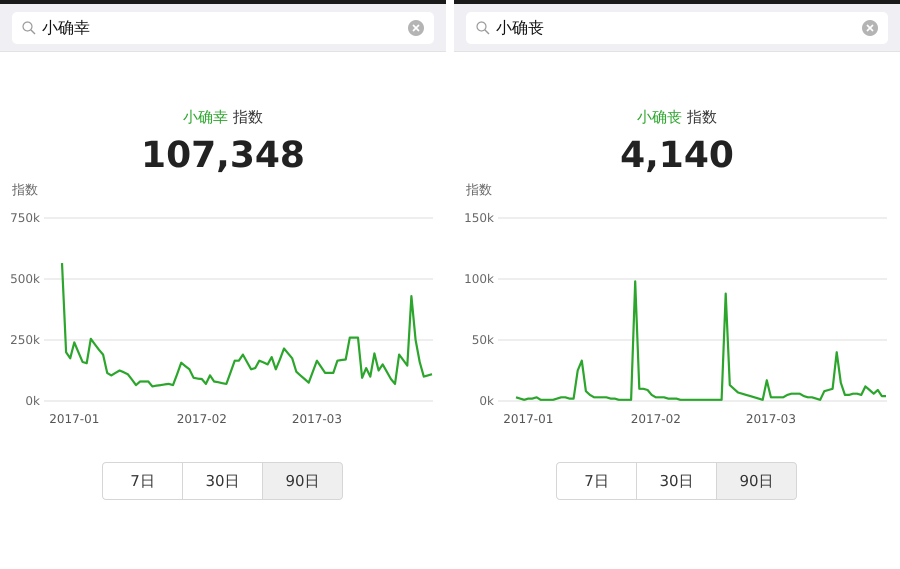  What do you see at coordinates (483, 340) in the screenshot?
I see `axis-tick-label: 50k` at bounding box center [483, 340].